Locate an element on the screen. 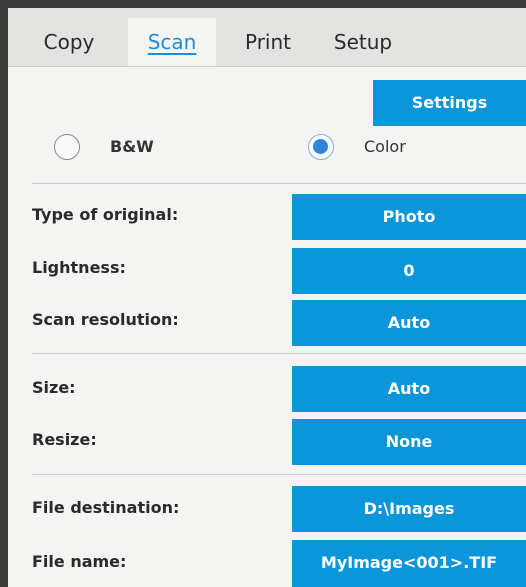 The image size is (526, 587). radio-bw: B&W is located at coordinates (124, 151).